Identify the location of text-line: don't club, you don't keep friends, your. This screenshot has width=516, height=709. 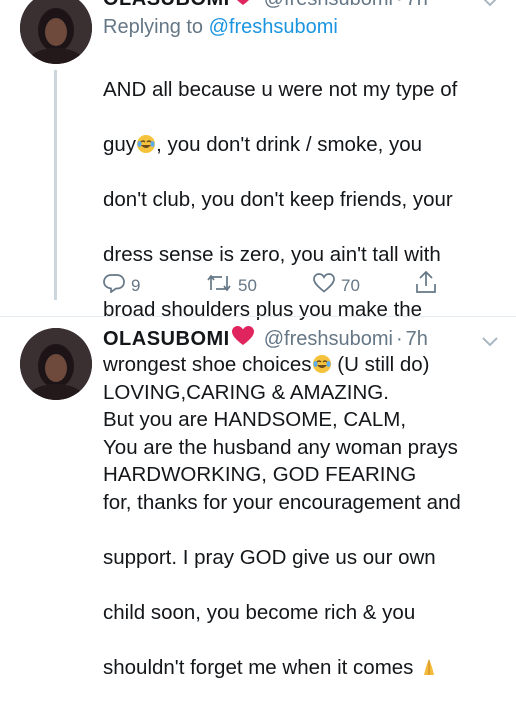
(278, 199).